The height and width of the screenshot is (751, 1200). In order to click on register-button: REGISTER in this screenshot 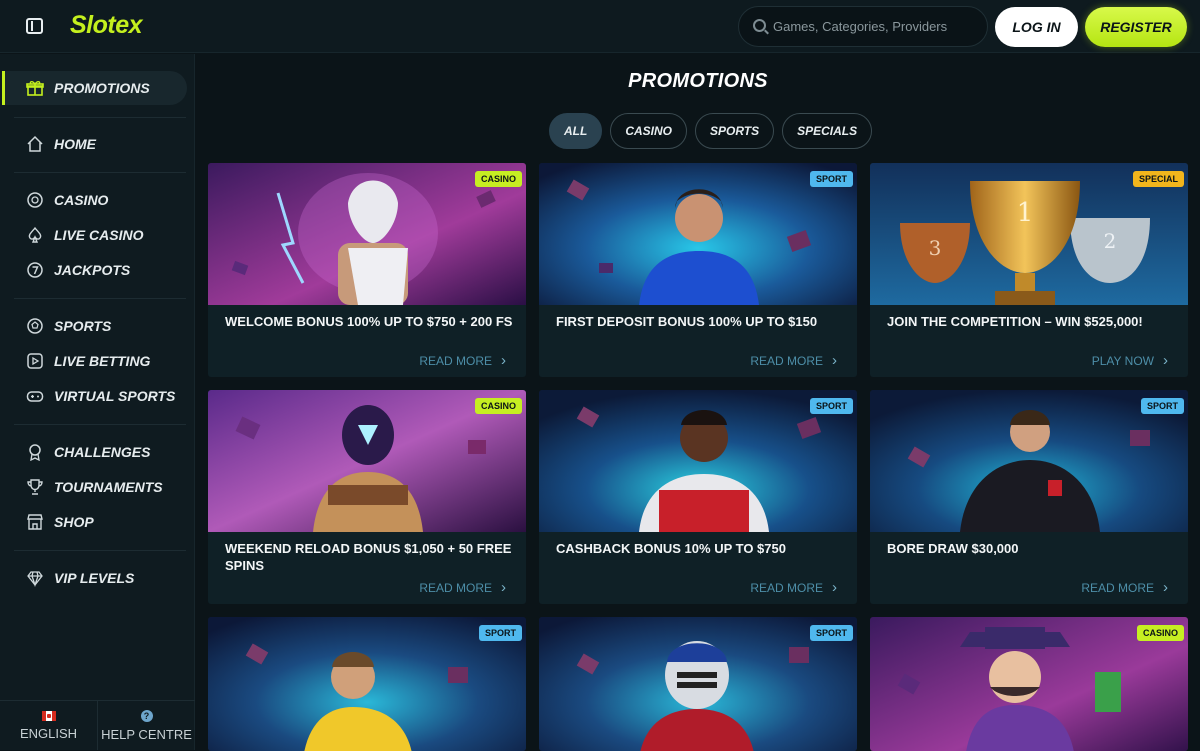, I will do `click(1136, 27)`.